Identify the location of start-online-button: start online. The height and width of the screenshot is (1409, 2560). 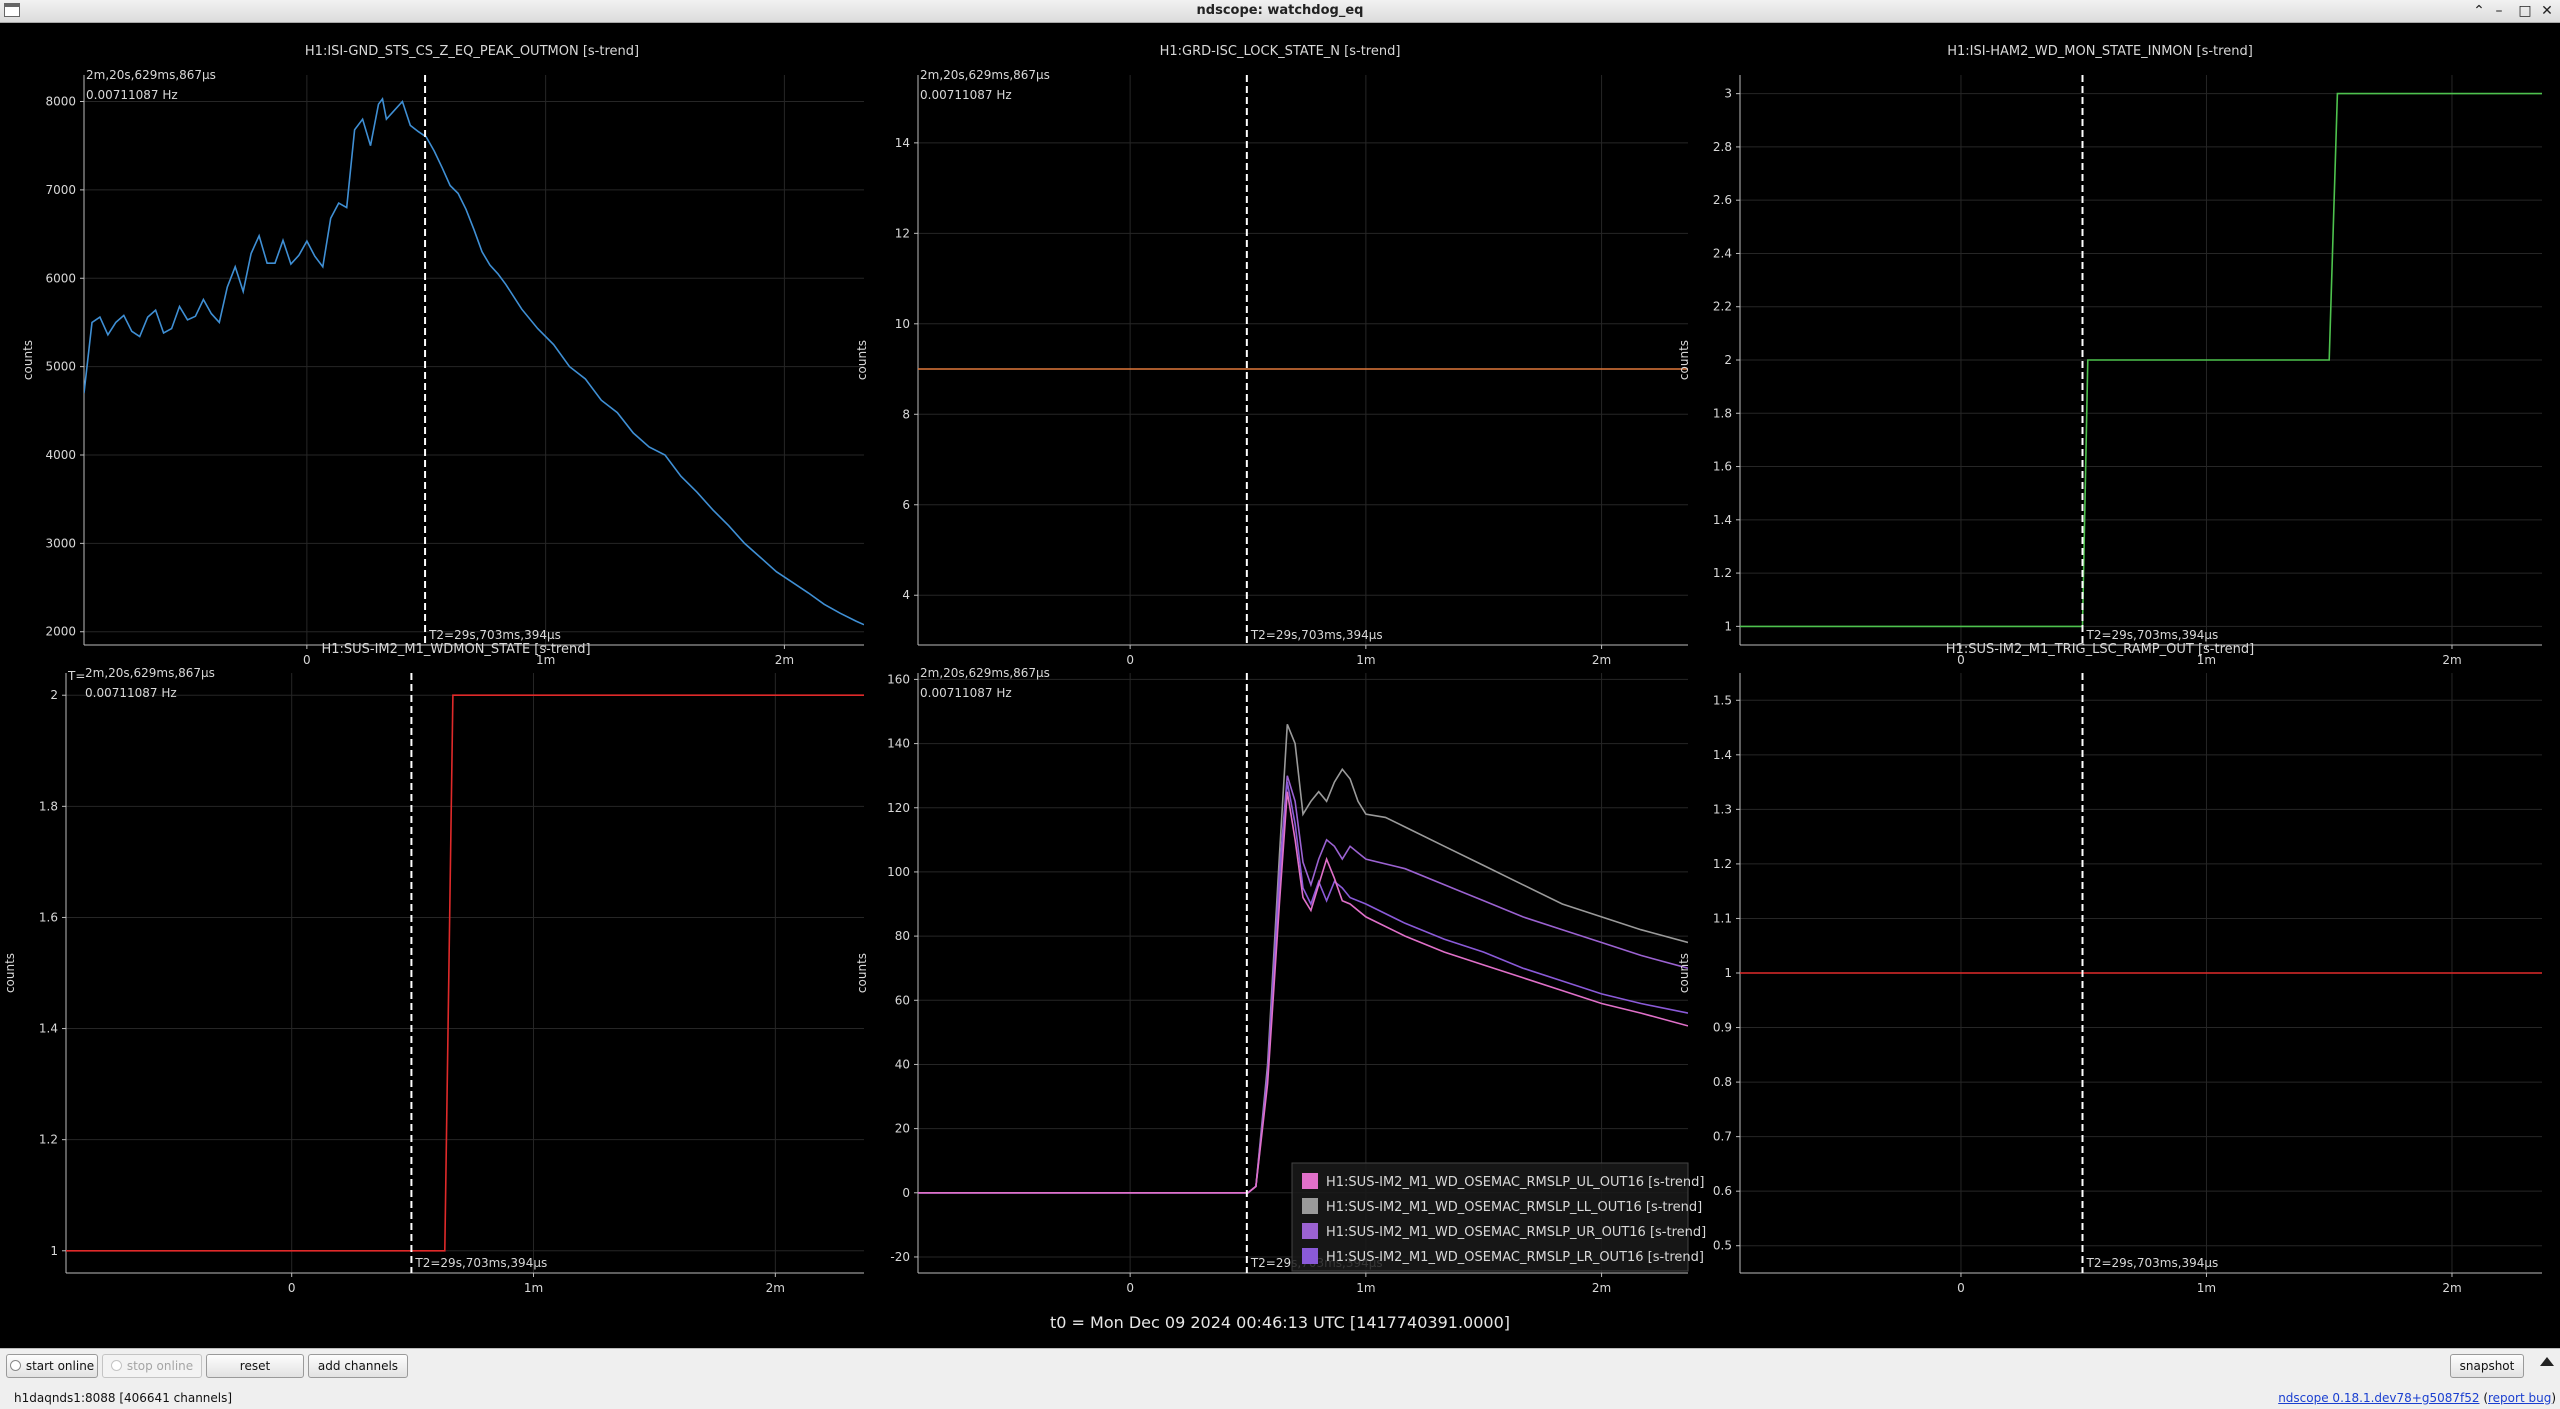
(52, 1366).